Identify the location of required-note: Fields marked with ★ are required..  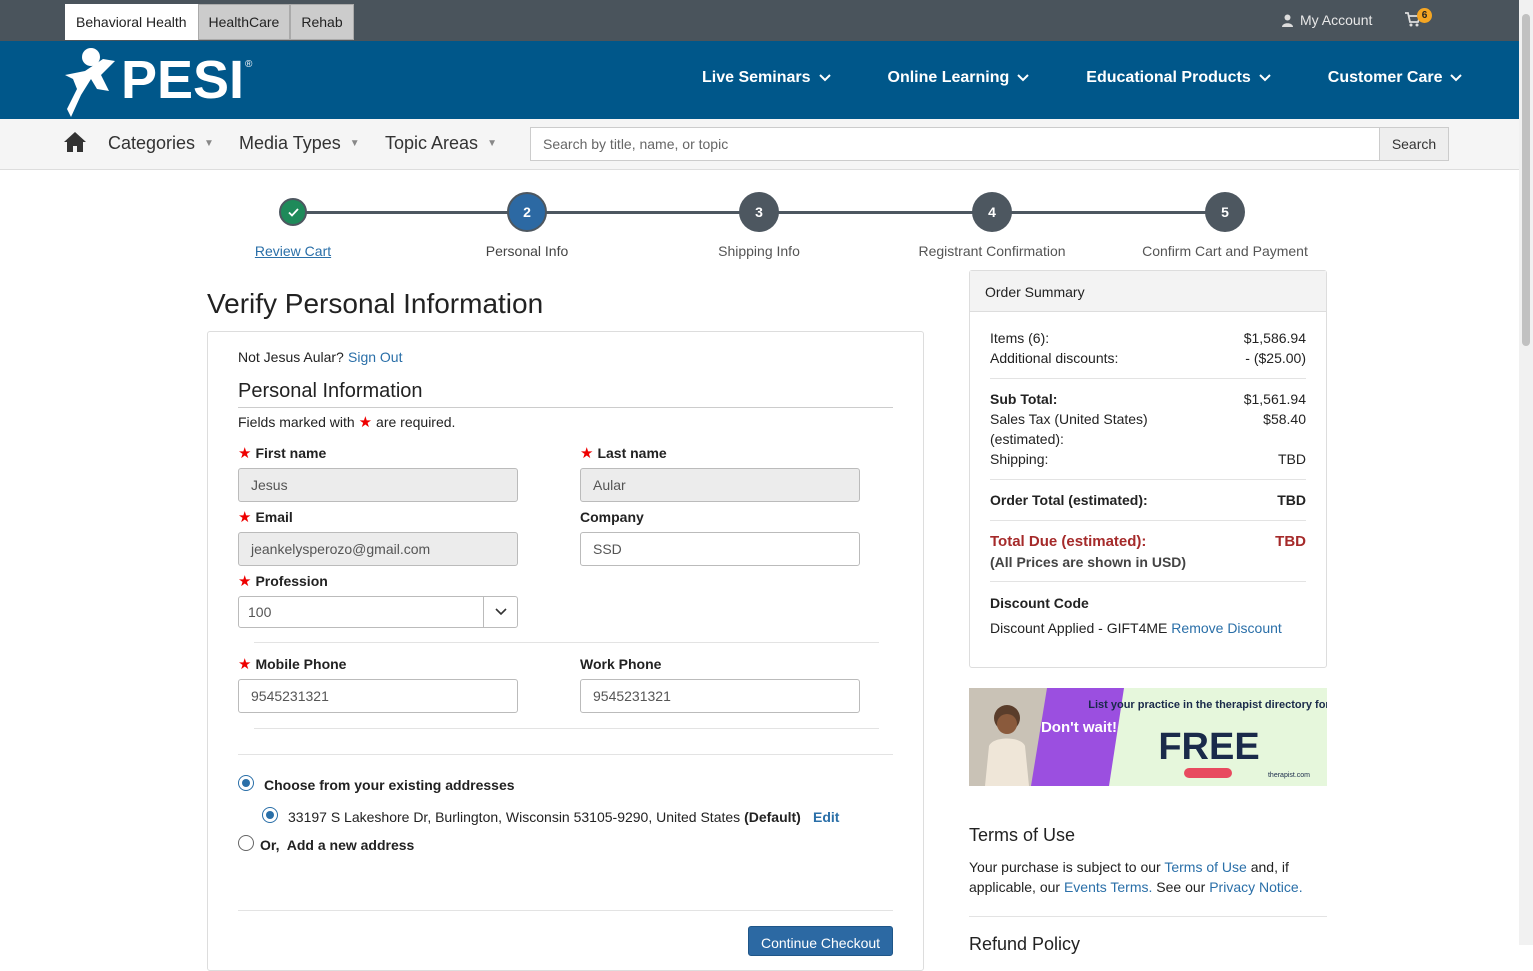
(346, 422).